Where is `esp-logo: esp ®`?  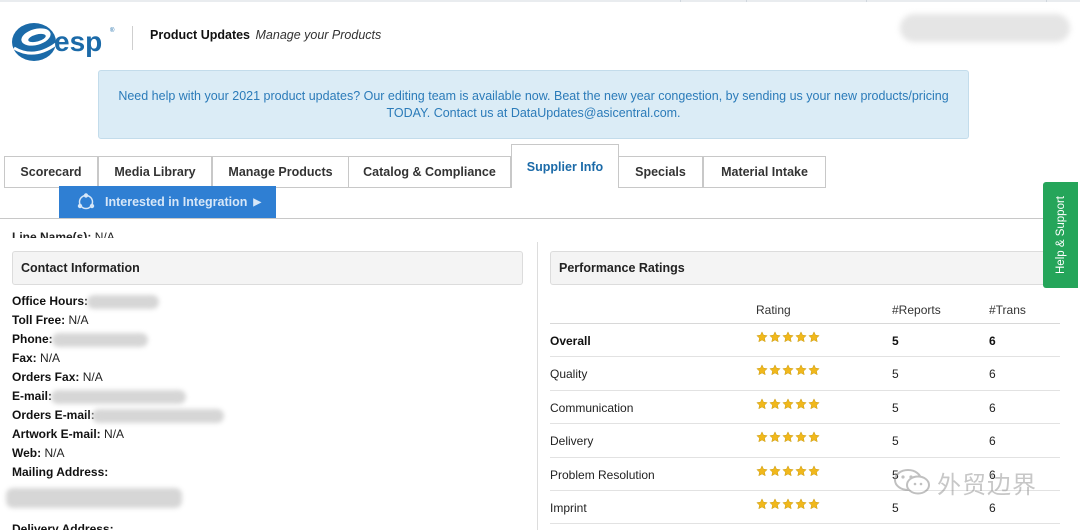 esp-logo: esp ® is located at coordinates (65, 42).